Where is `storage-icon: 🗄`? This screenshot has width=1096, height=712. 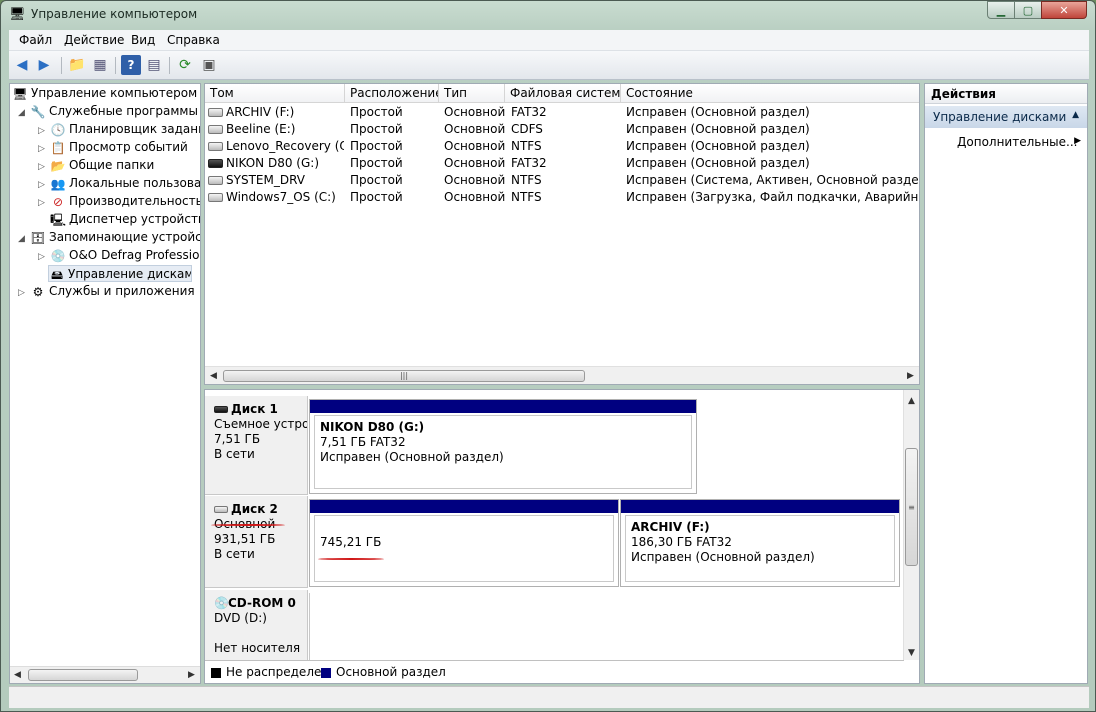 storage-icon: 🗄 is located at coordinates (38, 237).